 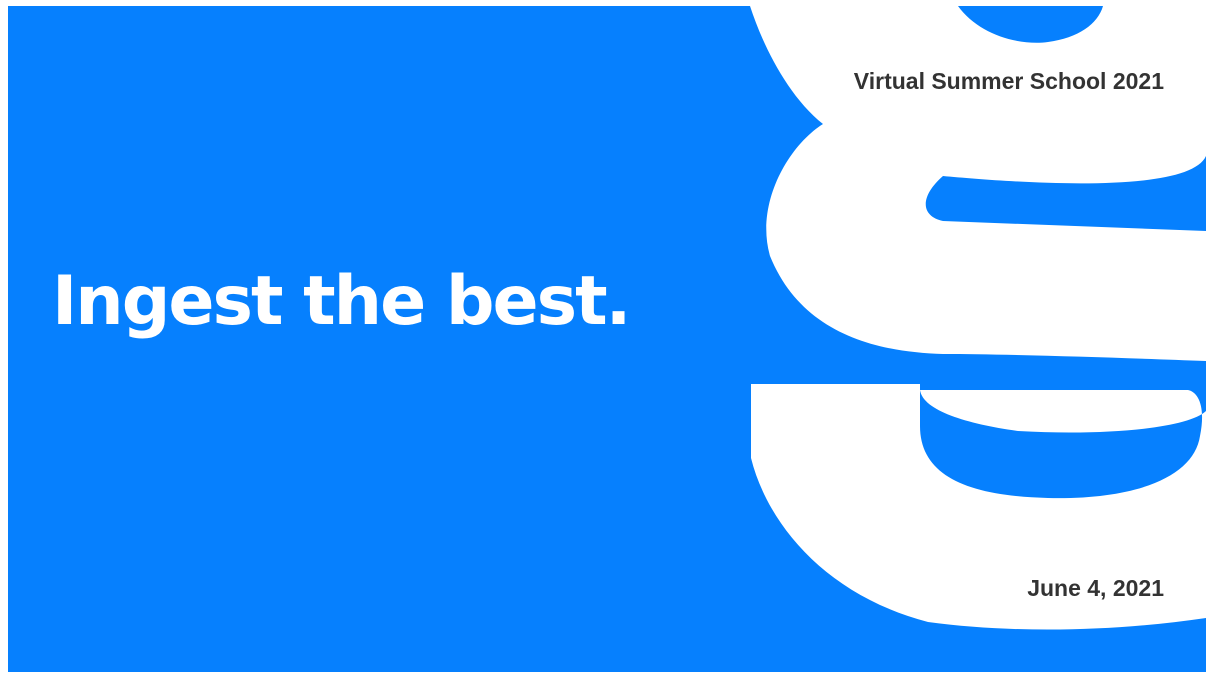 I want to click on event-date: June 4, 2021, so click(x=1095, y=588).